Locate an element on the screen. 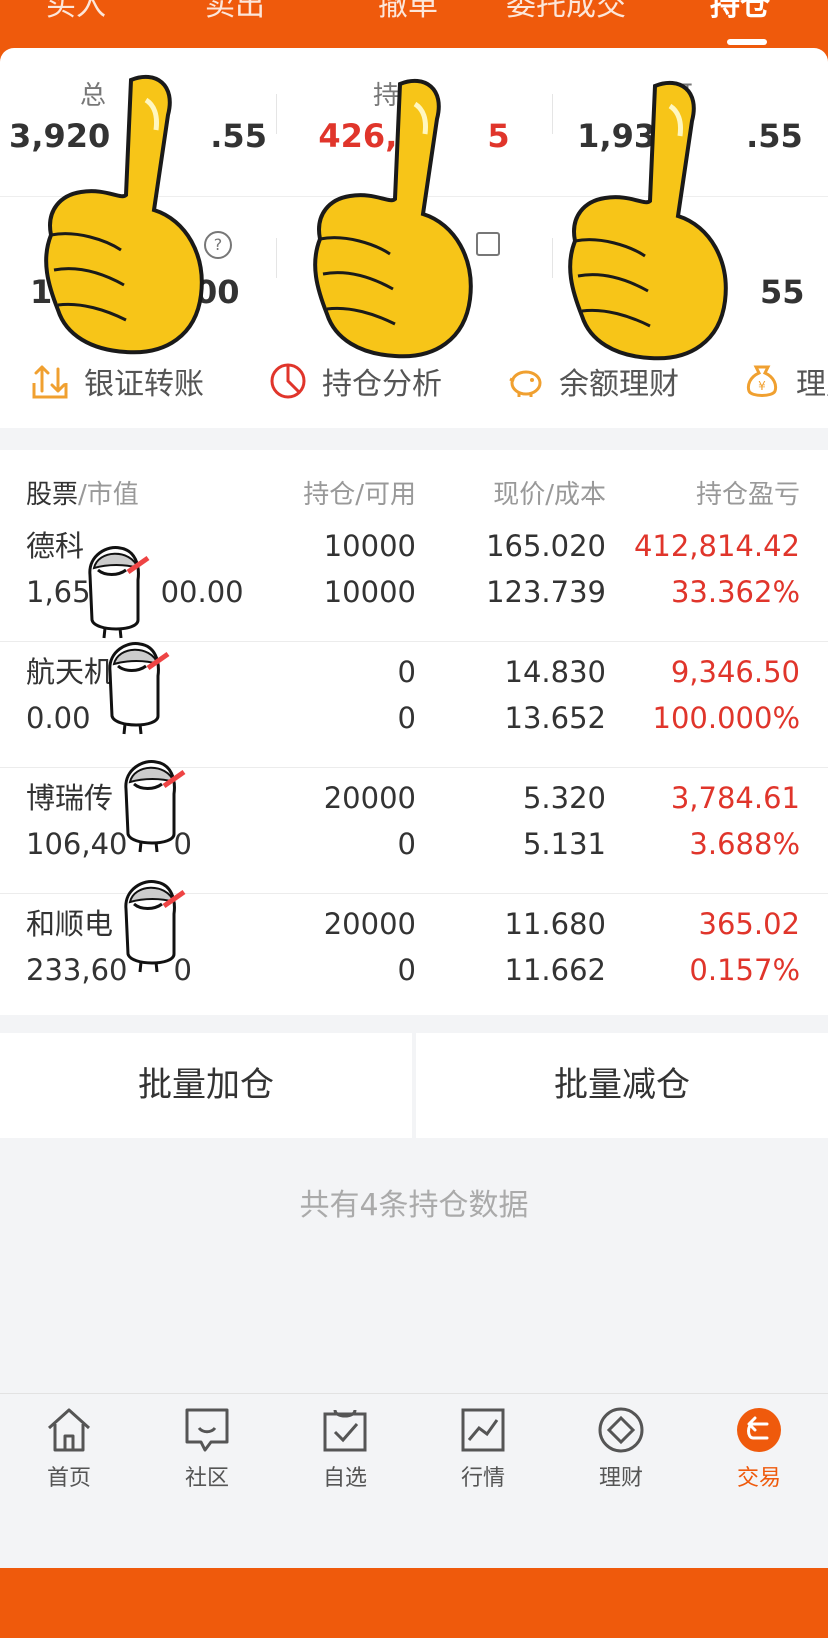  cost-price: 13.652 is located at coordinates (555, 718).